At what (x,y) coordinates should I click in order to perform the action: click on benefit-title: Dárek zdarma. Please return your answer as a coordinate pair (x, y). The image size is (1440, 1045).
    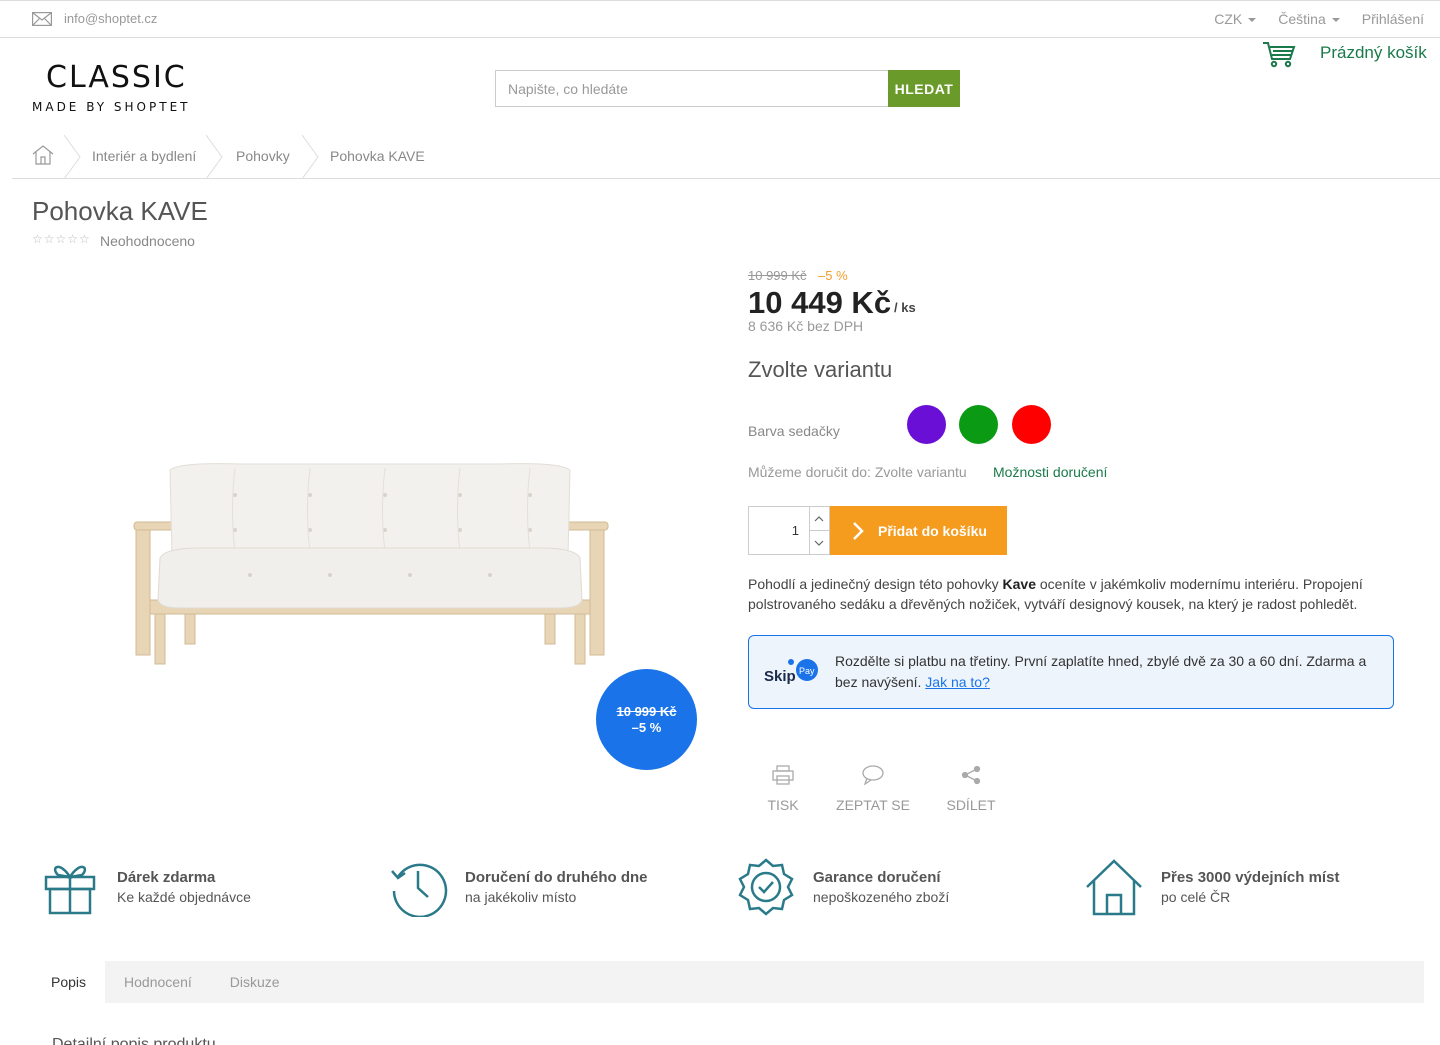
    Looking at the image, I should click on (166, 877).